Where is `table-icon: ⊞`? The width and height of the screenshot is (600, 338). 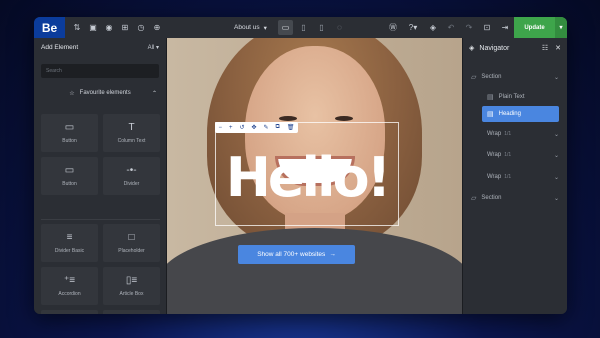 table-icon: ⊞ is located at coordinates (125, 27).